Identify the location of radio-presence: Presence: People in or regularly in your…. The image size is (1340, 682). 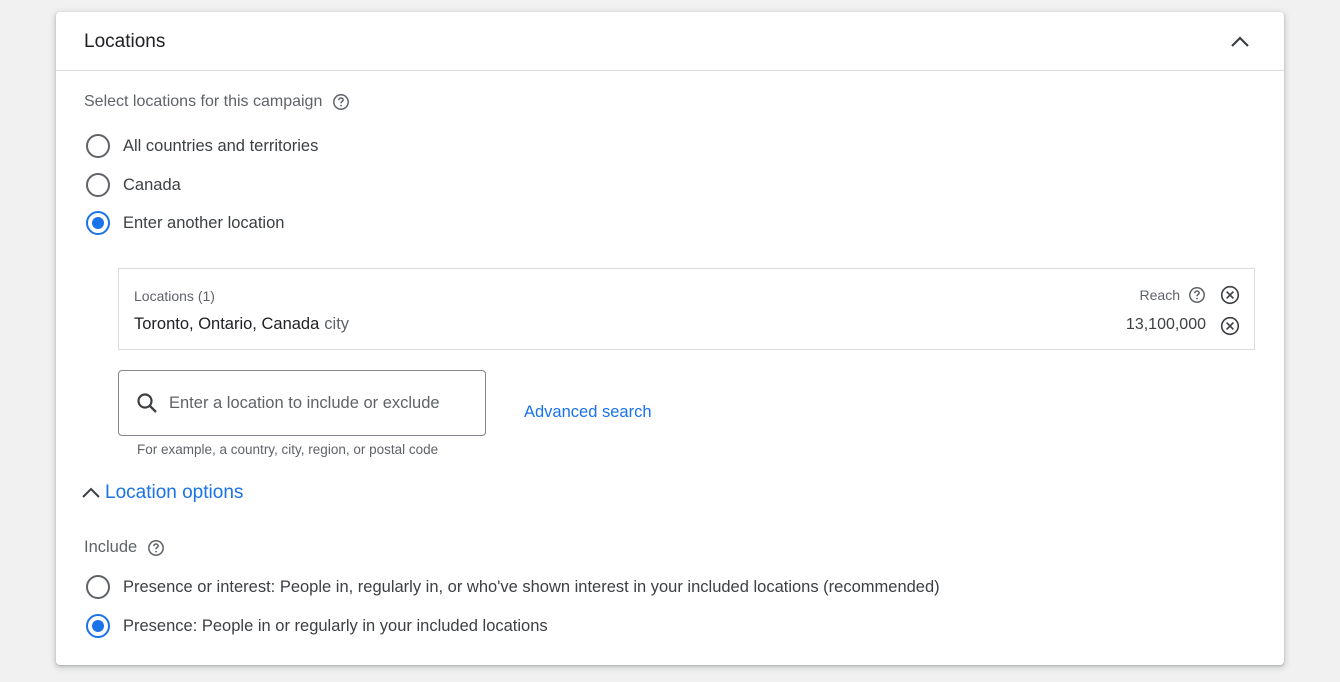
(317, 626).